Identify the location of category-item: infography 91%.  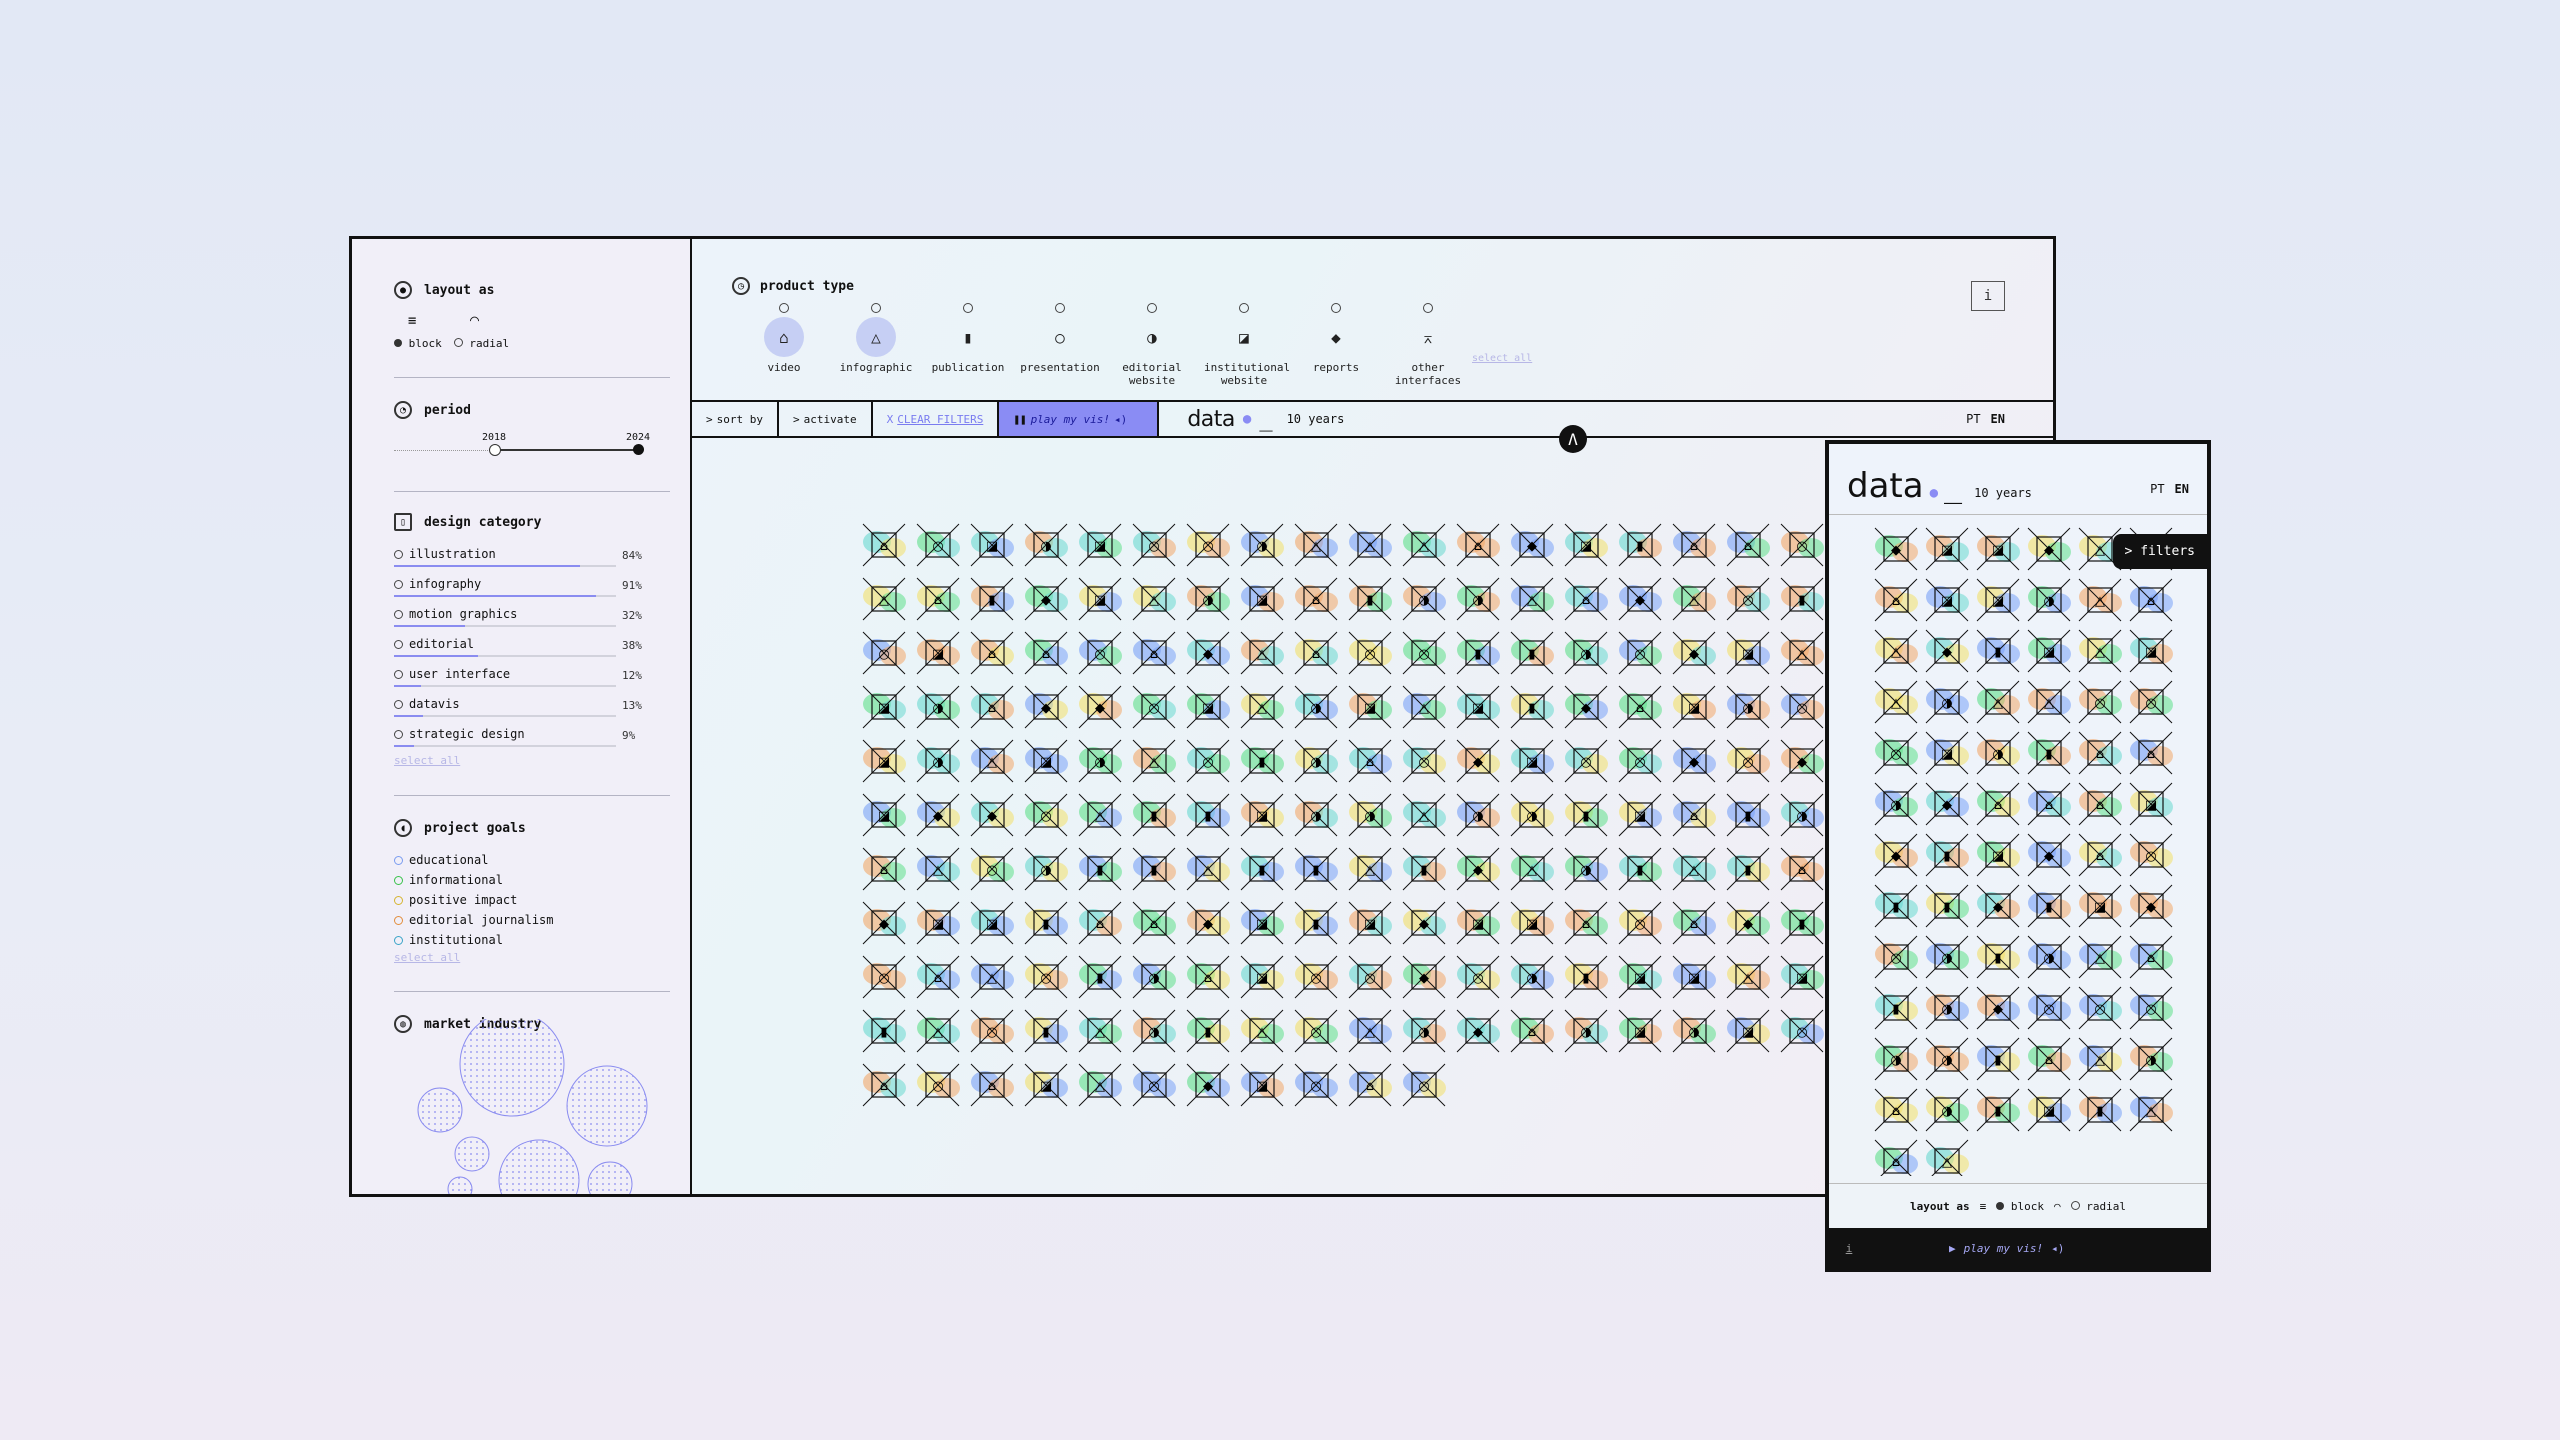
(518, 587).